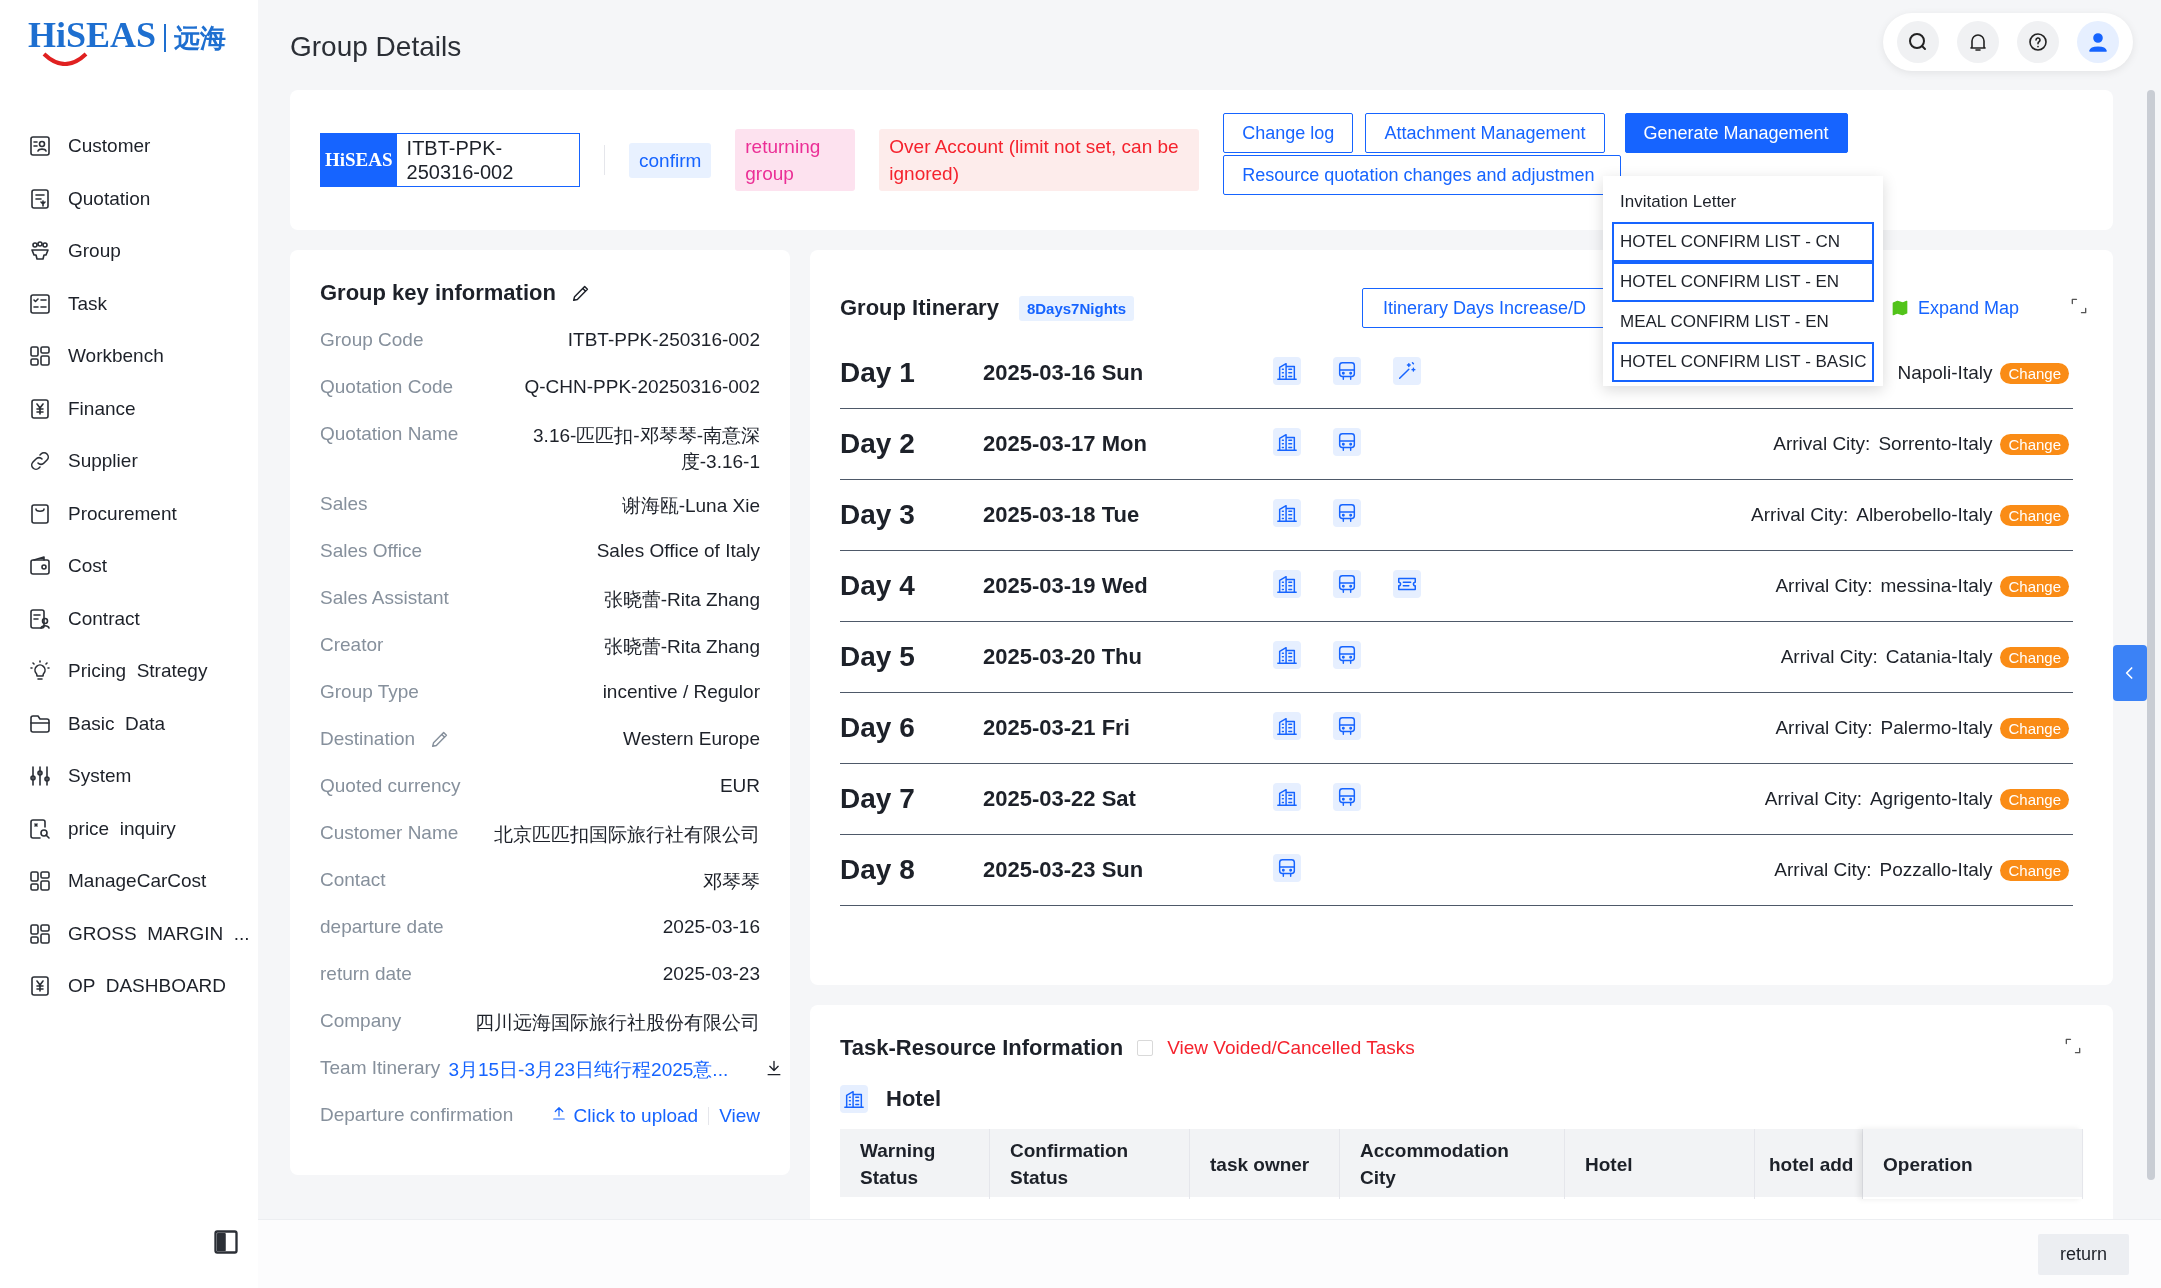 The image size is (2161, 1288). What do you see at coordinates (1090, 1164) in the screenshot?
I see `column-header: Confirmation Status` at bounding box center [1090, 1164].